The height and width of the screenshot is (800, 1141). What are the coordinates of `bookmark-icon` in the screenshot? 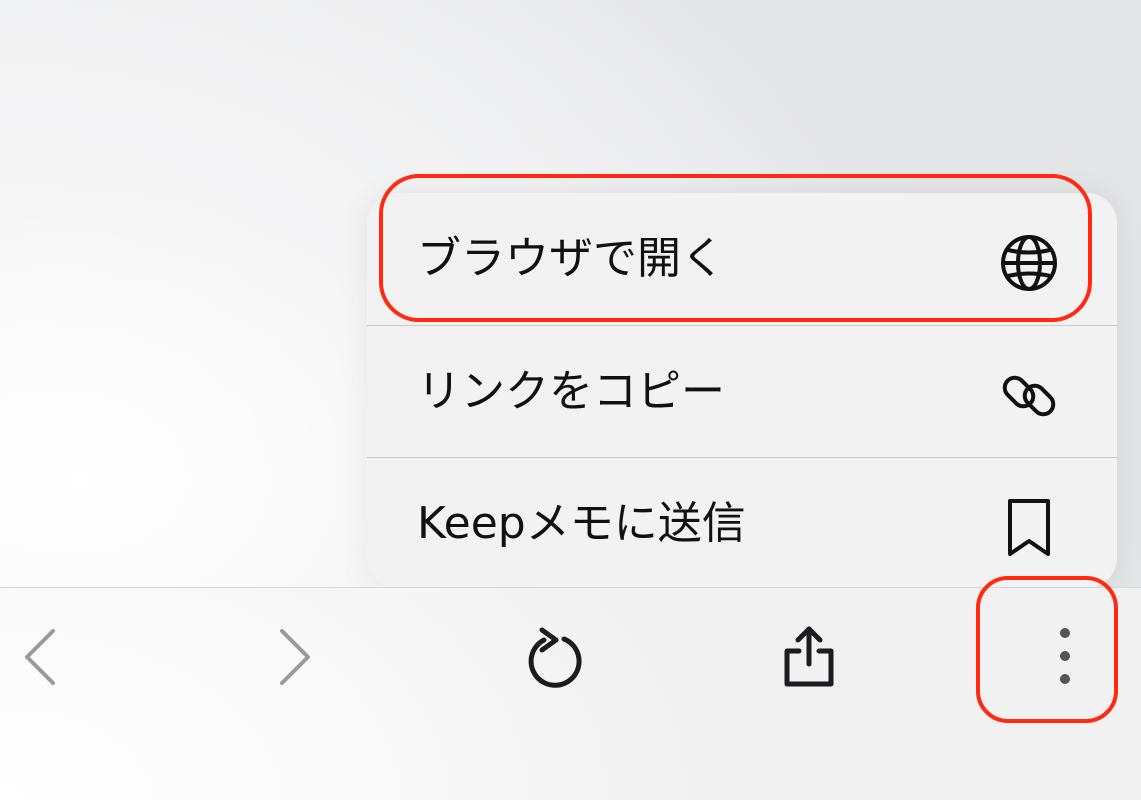 It's located at (1029, 528).